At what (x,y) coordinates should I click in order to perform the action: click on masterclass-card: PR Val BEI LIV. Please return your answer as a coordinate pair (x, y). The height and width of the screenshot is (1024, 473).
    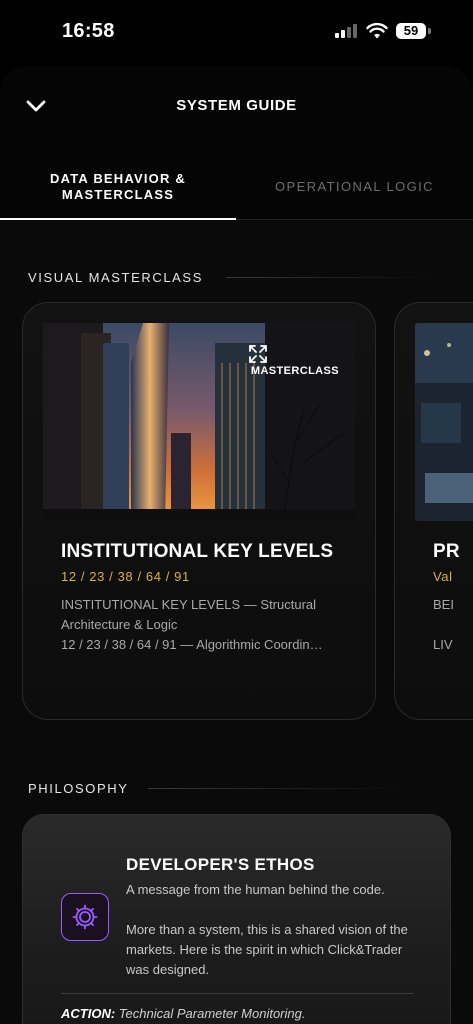
    Looking at the image, I should click on (433, 511).